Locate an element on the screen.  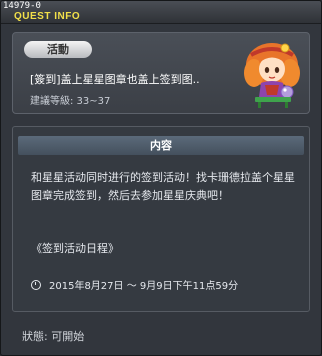
date-range: 2015年8月27日 ～ 9月9日下午11点59分 is located at coordinates (144, 286).